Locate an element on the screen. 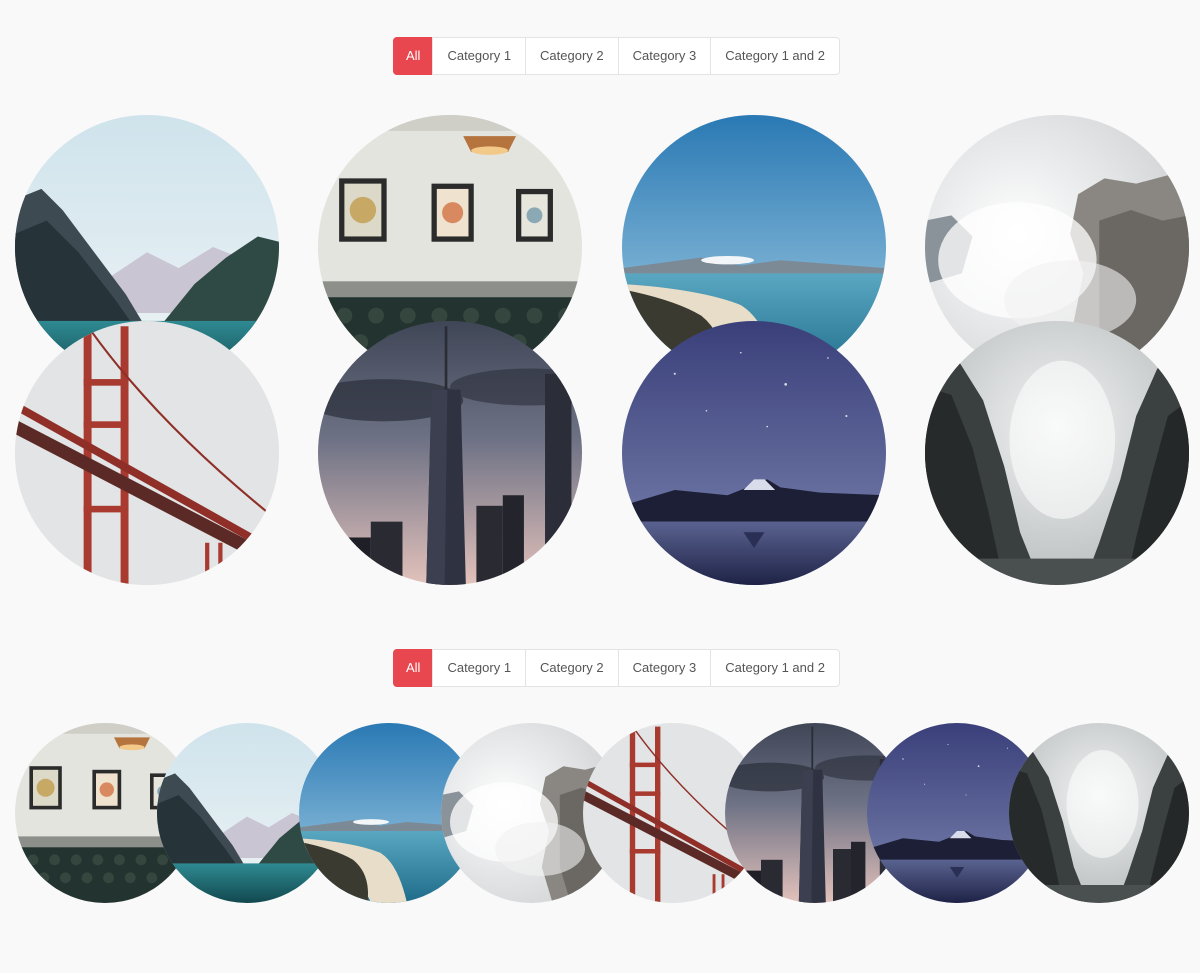  starry-mountain-photo is located at coordinates (754, 453).